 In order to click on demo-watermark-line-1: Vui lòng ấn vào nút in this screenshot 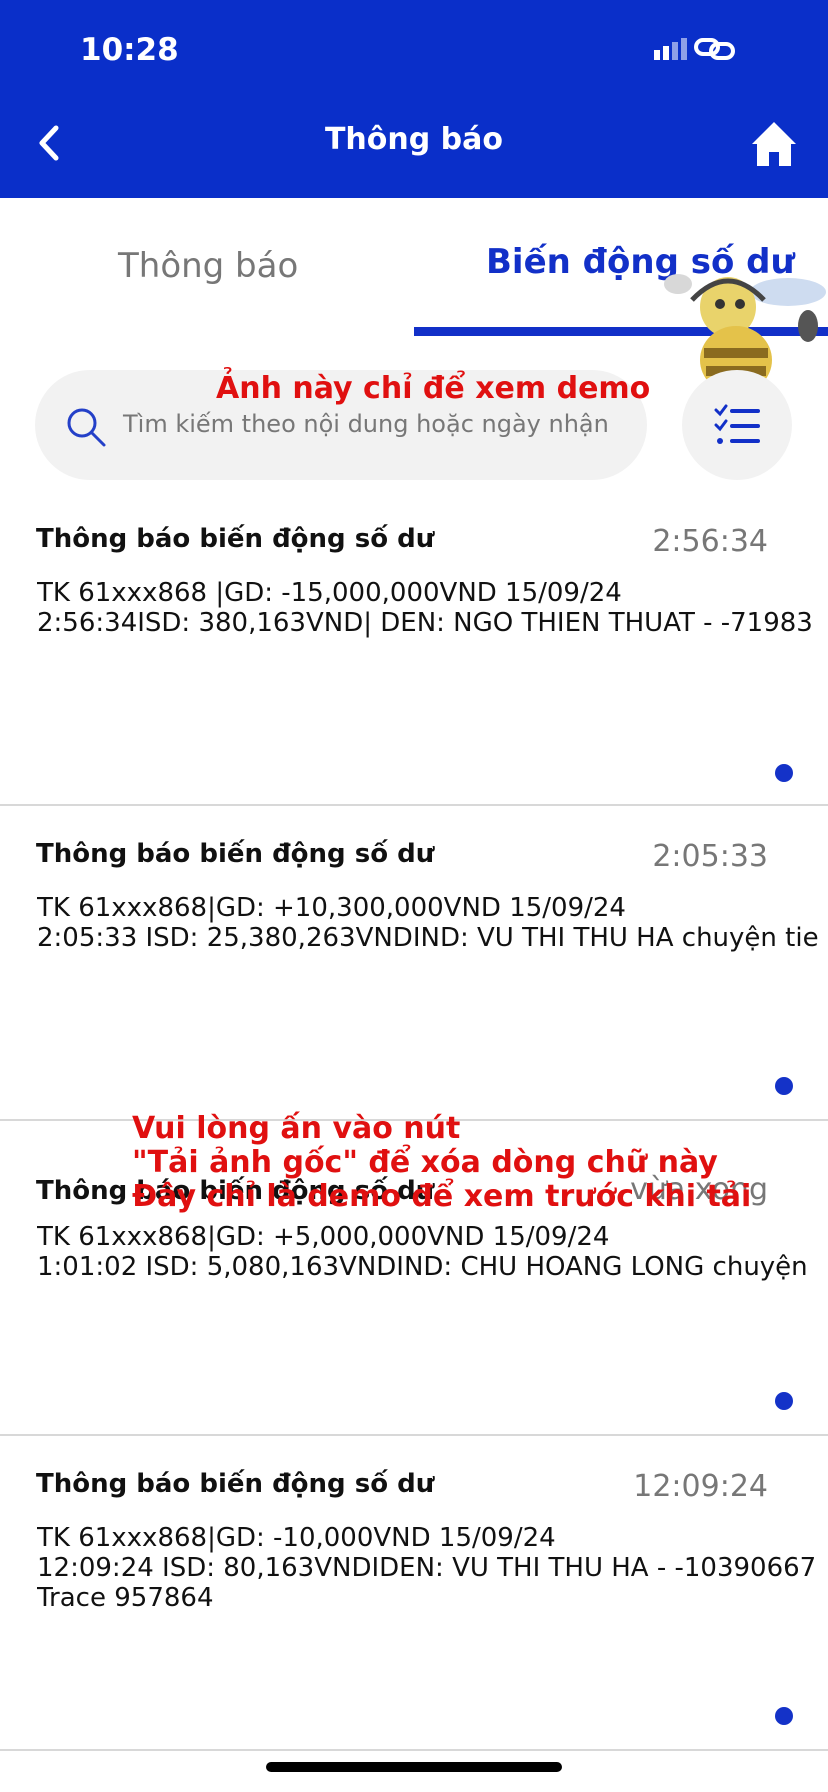, I will do `click(296, 1128)`.